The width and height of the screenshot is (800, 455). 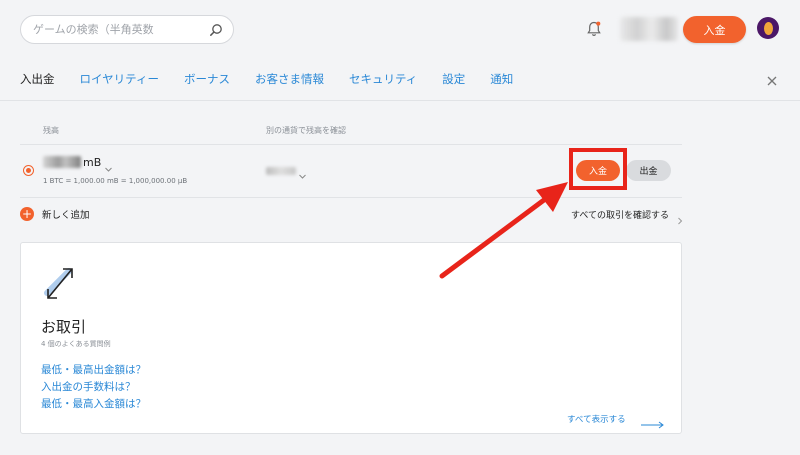 What do you see at coordinates (302, 172) in the screenshot?
I see `currency-chevron-down-icon` at bounding box center [302, 172].